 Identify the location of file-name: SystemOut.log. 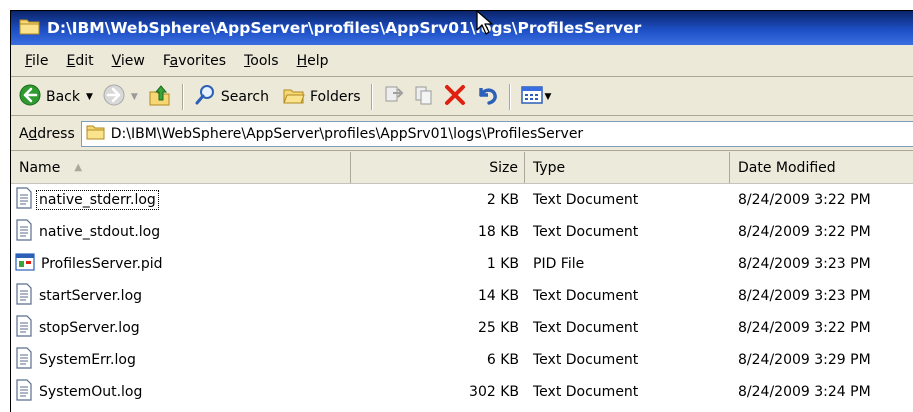
(91, 392).